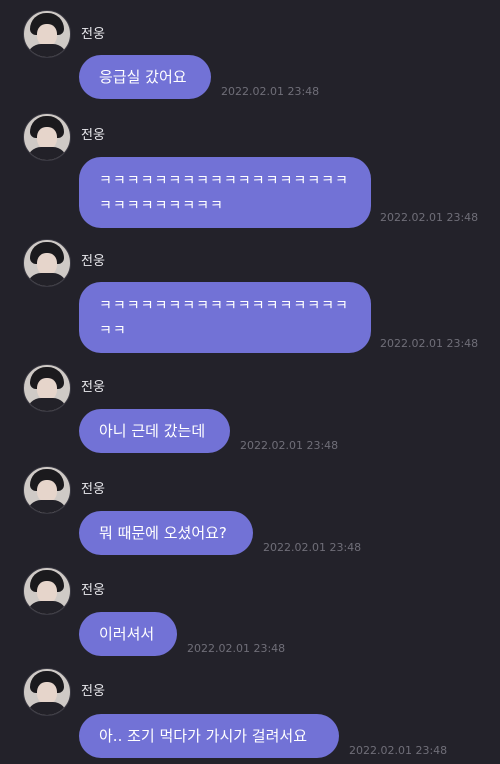 The image size is (500, 764). What do you see at coordinates (145, 77) in the screenshot?
I see `message-bubble: 응급실 갔어요` at bounding box center [145, 77].